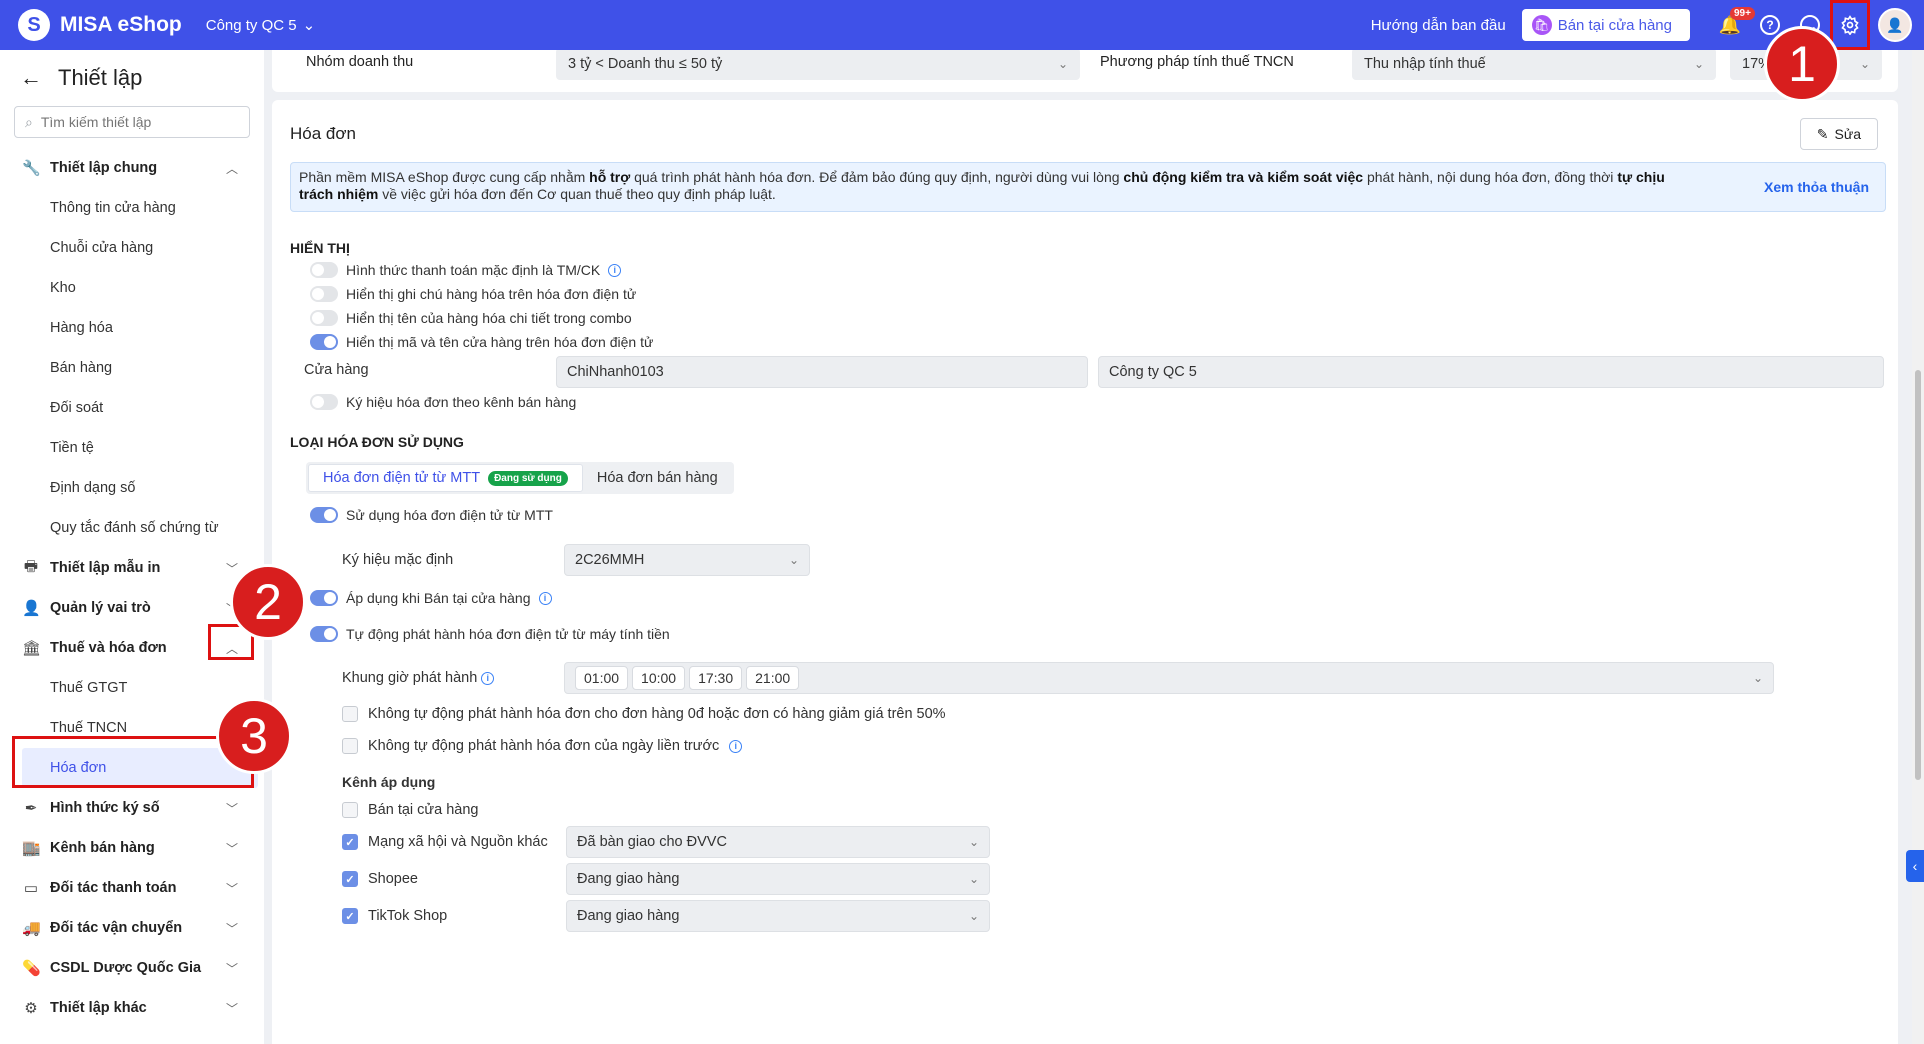  I want to click on callout-step-1: 1, so click(1802, 64).